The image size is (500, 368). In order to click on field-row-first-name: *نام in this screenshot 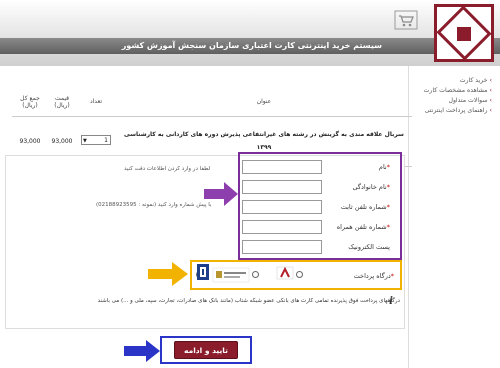, I will do `click(316, 167)`.